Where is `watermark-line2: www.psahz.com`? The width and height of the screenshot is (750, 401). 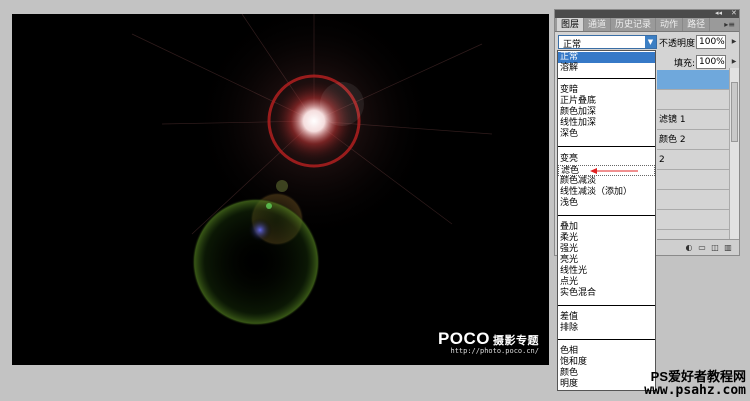
watermark-line2: www.psahz.com is located at coordinates (695, 390).